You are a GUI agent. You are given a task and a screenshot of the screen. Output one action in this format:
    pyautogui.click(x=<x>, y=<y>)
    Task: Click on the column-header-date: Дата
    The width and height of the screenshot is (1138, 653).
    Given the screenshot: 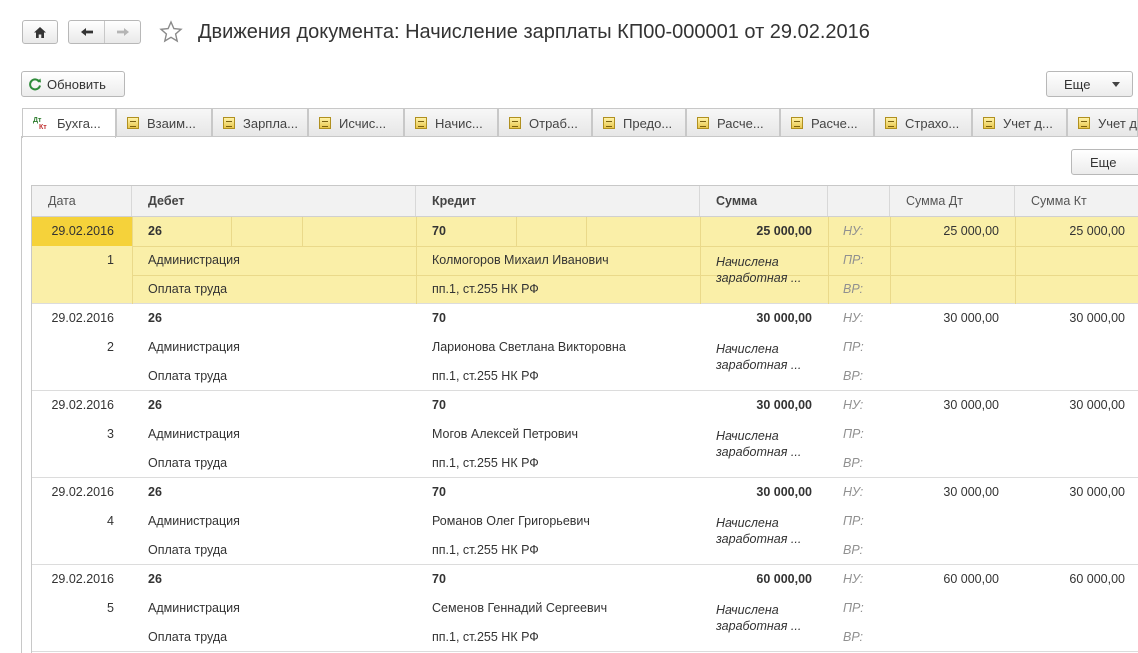 What is the action you would take?
    pyautogui.click(x=82, y=201)
    